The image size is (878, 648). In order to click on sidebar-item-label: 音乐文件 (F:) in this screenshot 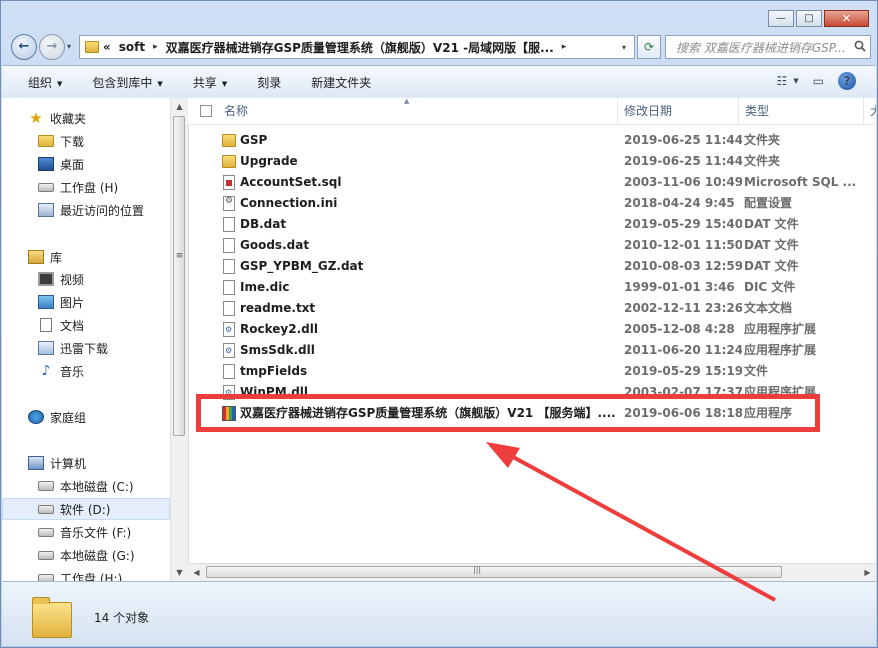, I will do `click(96, 532)`.